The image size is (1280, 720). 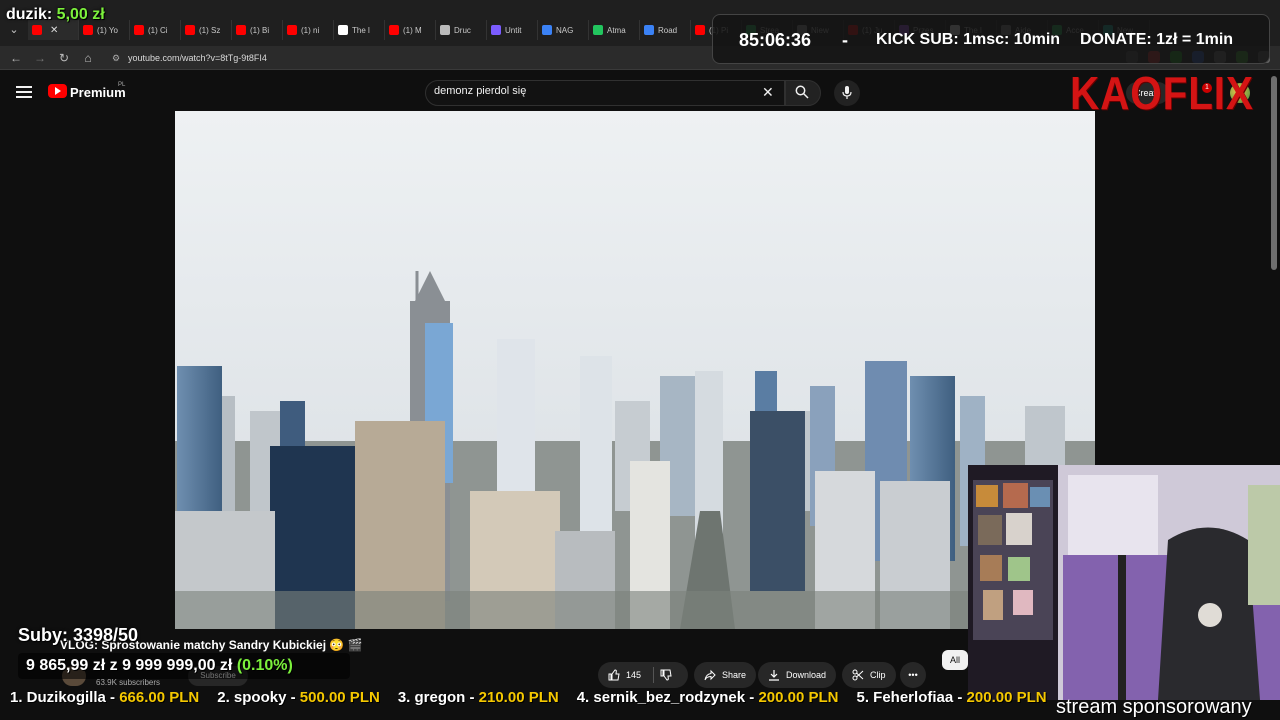 I want to click on tab-label: (1) Ci, so click(x=158, y=30).